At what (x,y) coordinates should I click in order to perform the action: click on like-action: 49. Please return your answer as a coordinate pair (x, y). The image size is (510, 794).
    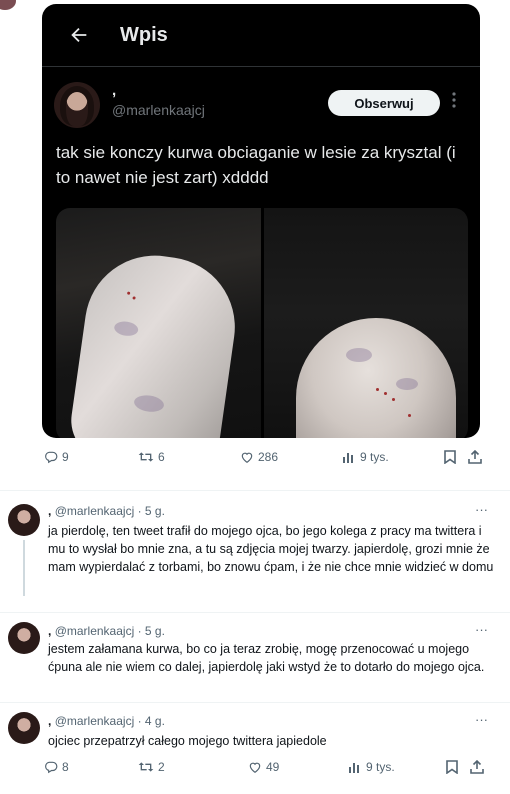
    Looking at the image, I should click on (263, 767).